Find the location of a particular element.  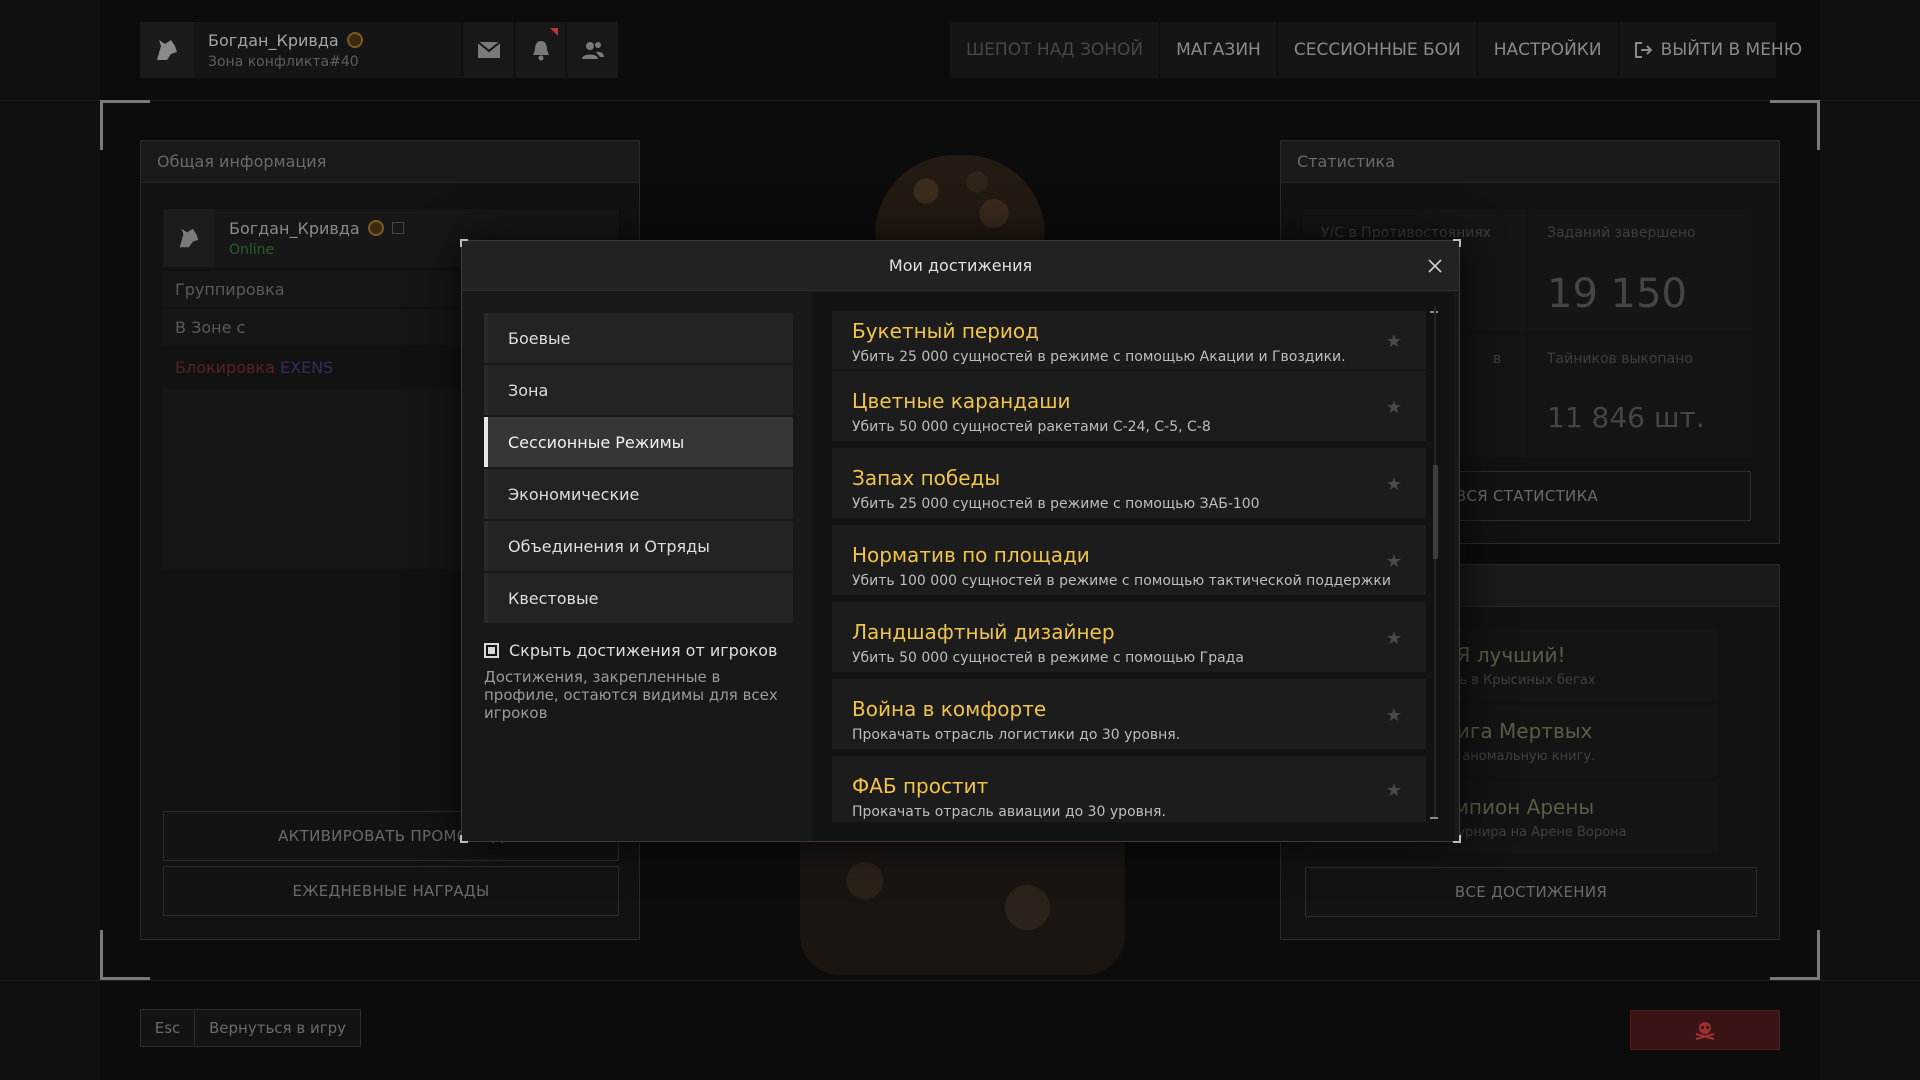

info-panel-title: Общая информация is located at coordinates (390, 162).